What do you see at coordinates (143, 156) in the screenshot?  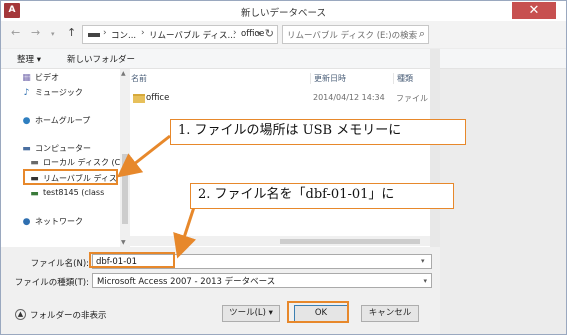 I see `arrow-to-usb-drive` at bounding box center [143, 156].